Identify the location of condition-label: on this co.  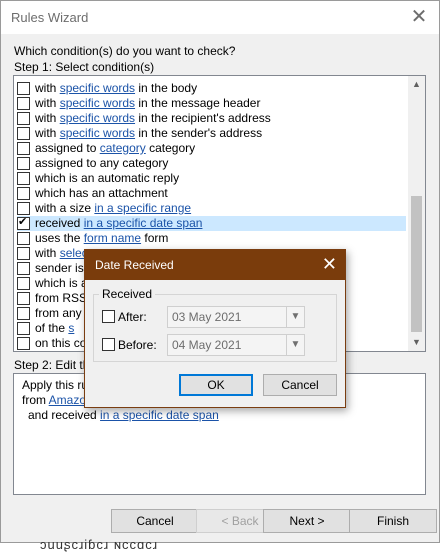
(60, 343).